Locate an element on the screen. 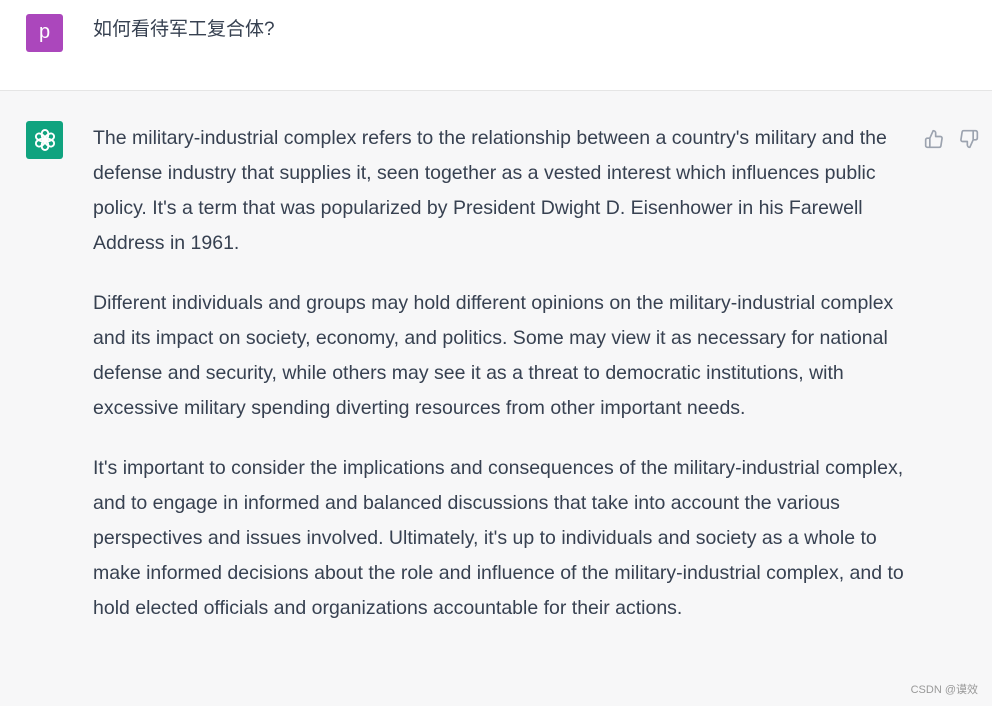 This screenshot has width=992, height=706. user-message-row: p 如何看待军工复合体? is located at coordinates (496, 45).